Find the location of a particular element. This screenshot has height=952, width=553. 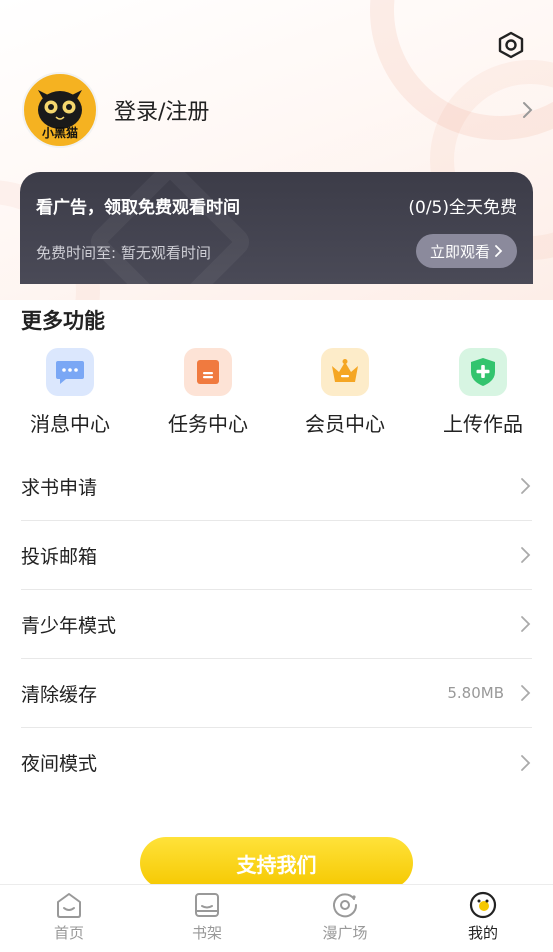

support-us-button: 支持我们 is located at coordinates (276, 863).